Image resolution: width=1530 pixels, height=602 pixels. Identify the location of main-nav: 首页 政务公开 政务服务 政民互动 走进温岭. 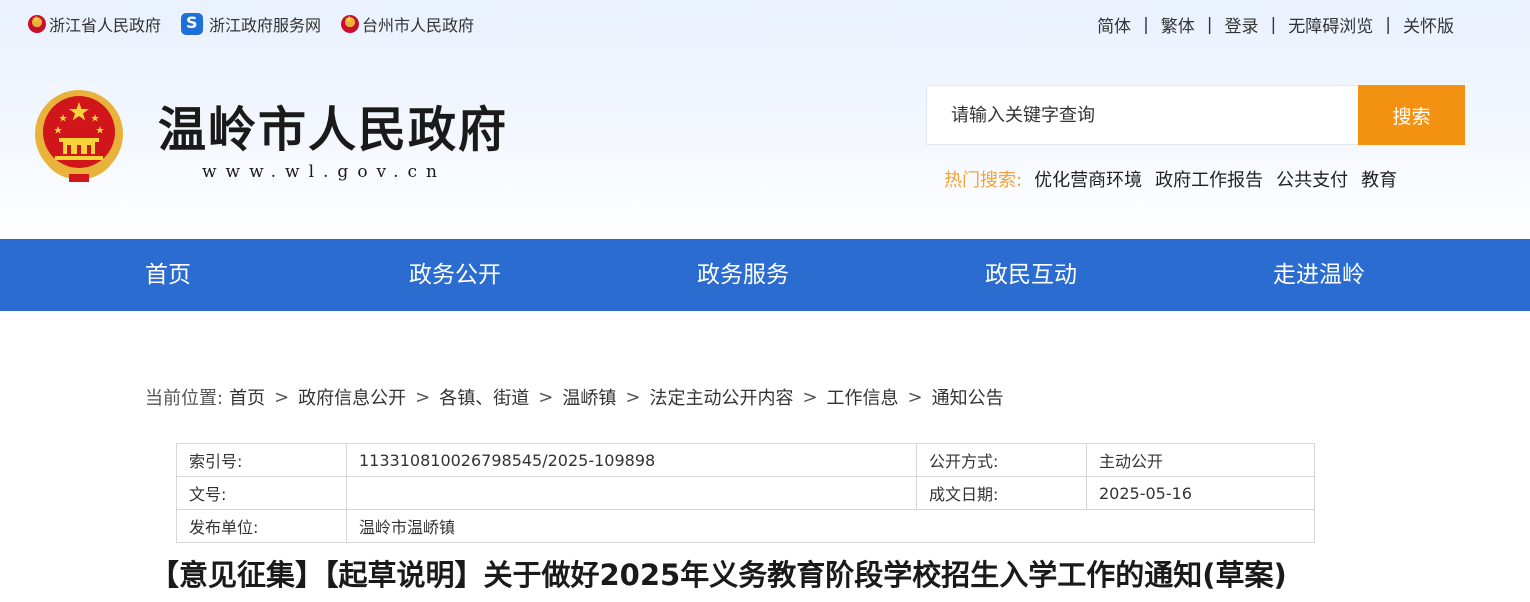
(765, 275).